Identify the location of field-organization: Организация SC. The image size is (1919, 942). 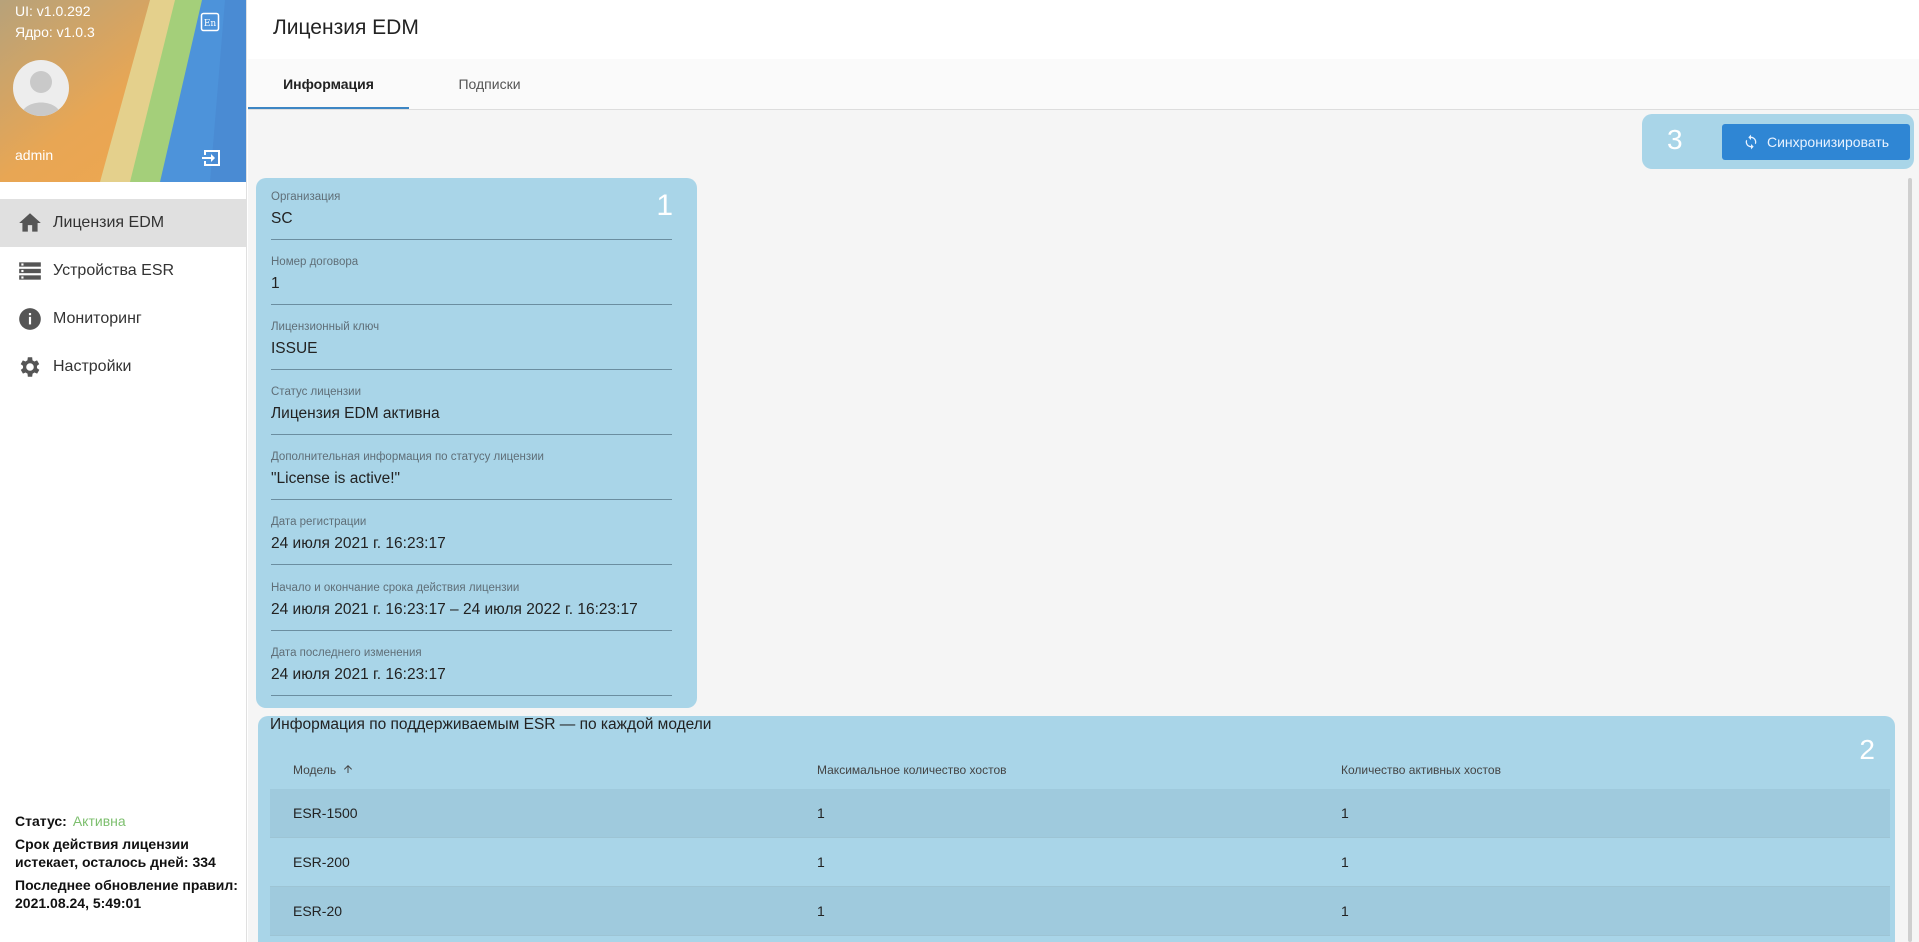
(471, 215).